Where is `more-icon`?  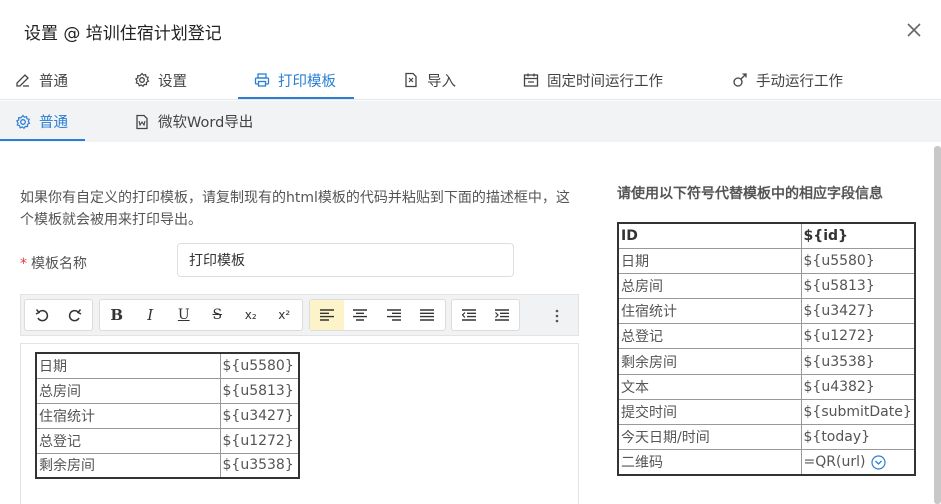
more-icon is located at coordinates (557, 316).